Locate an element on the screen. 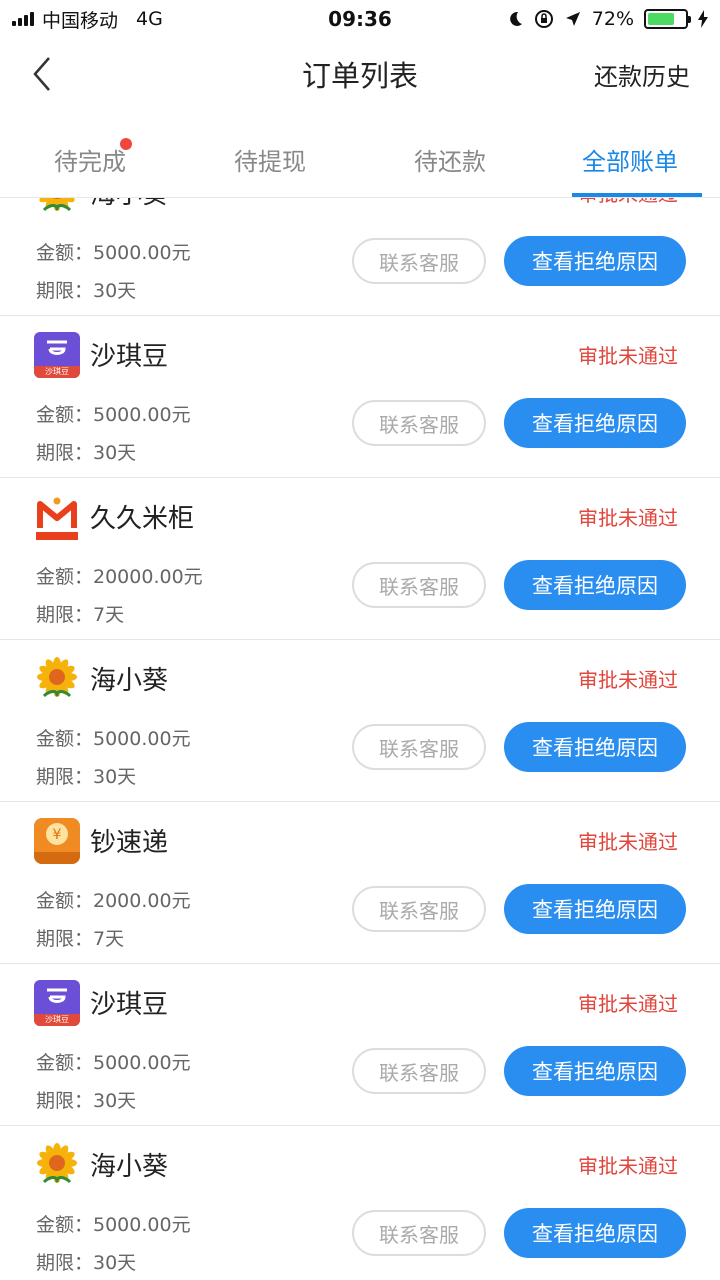 The height and width of the screenshot is (1280, 720). moon-icon is located at coordinates (515, 18).